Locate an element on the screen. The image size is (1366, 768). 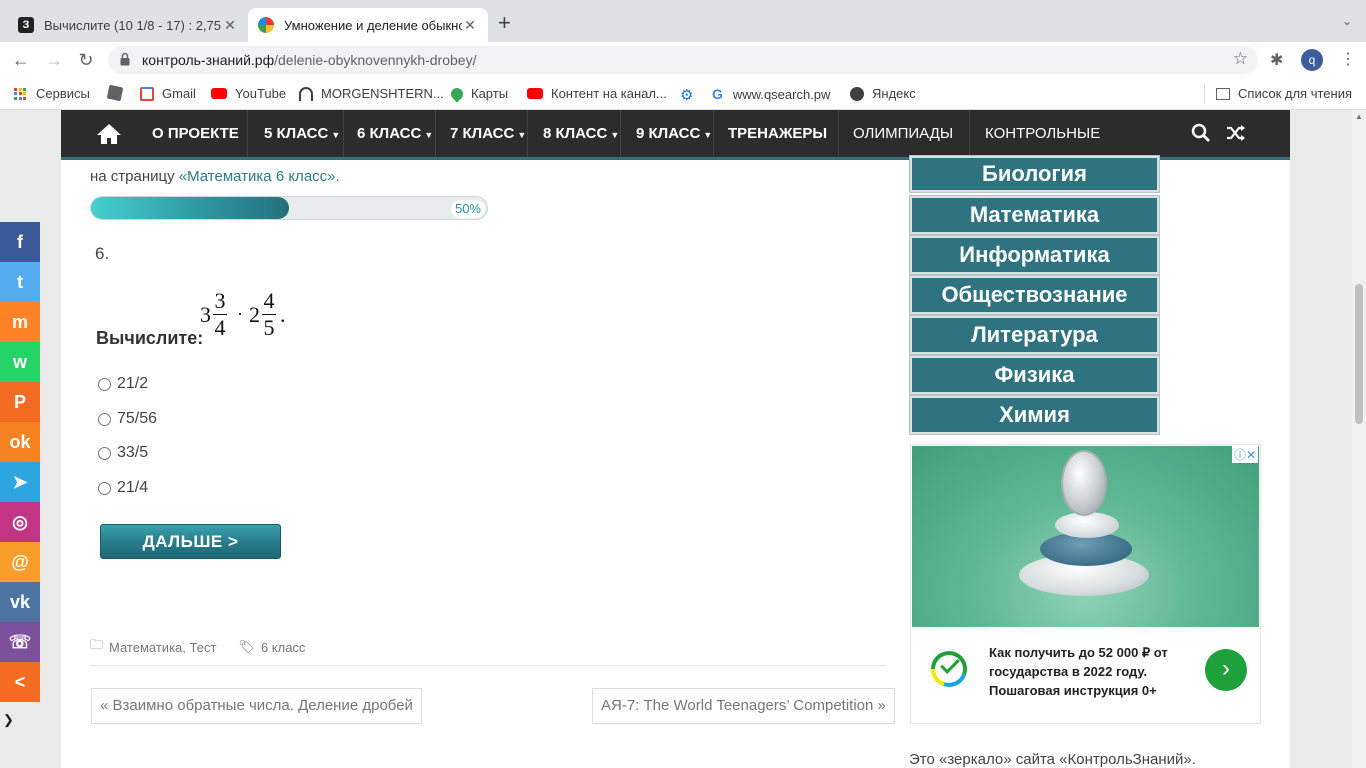
share-odnoklassniki-icon: ok is located at coordinates (20, 442).